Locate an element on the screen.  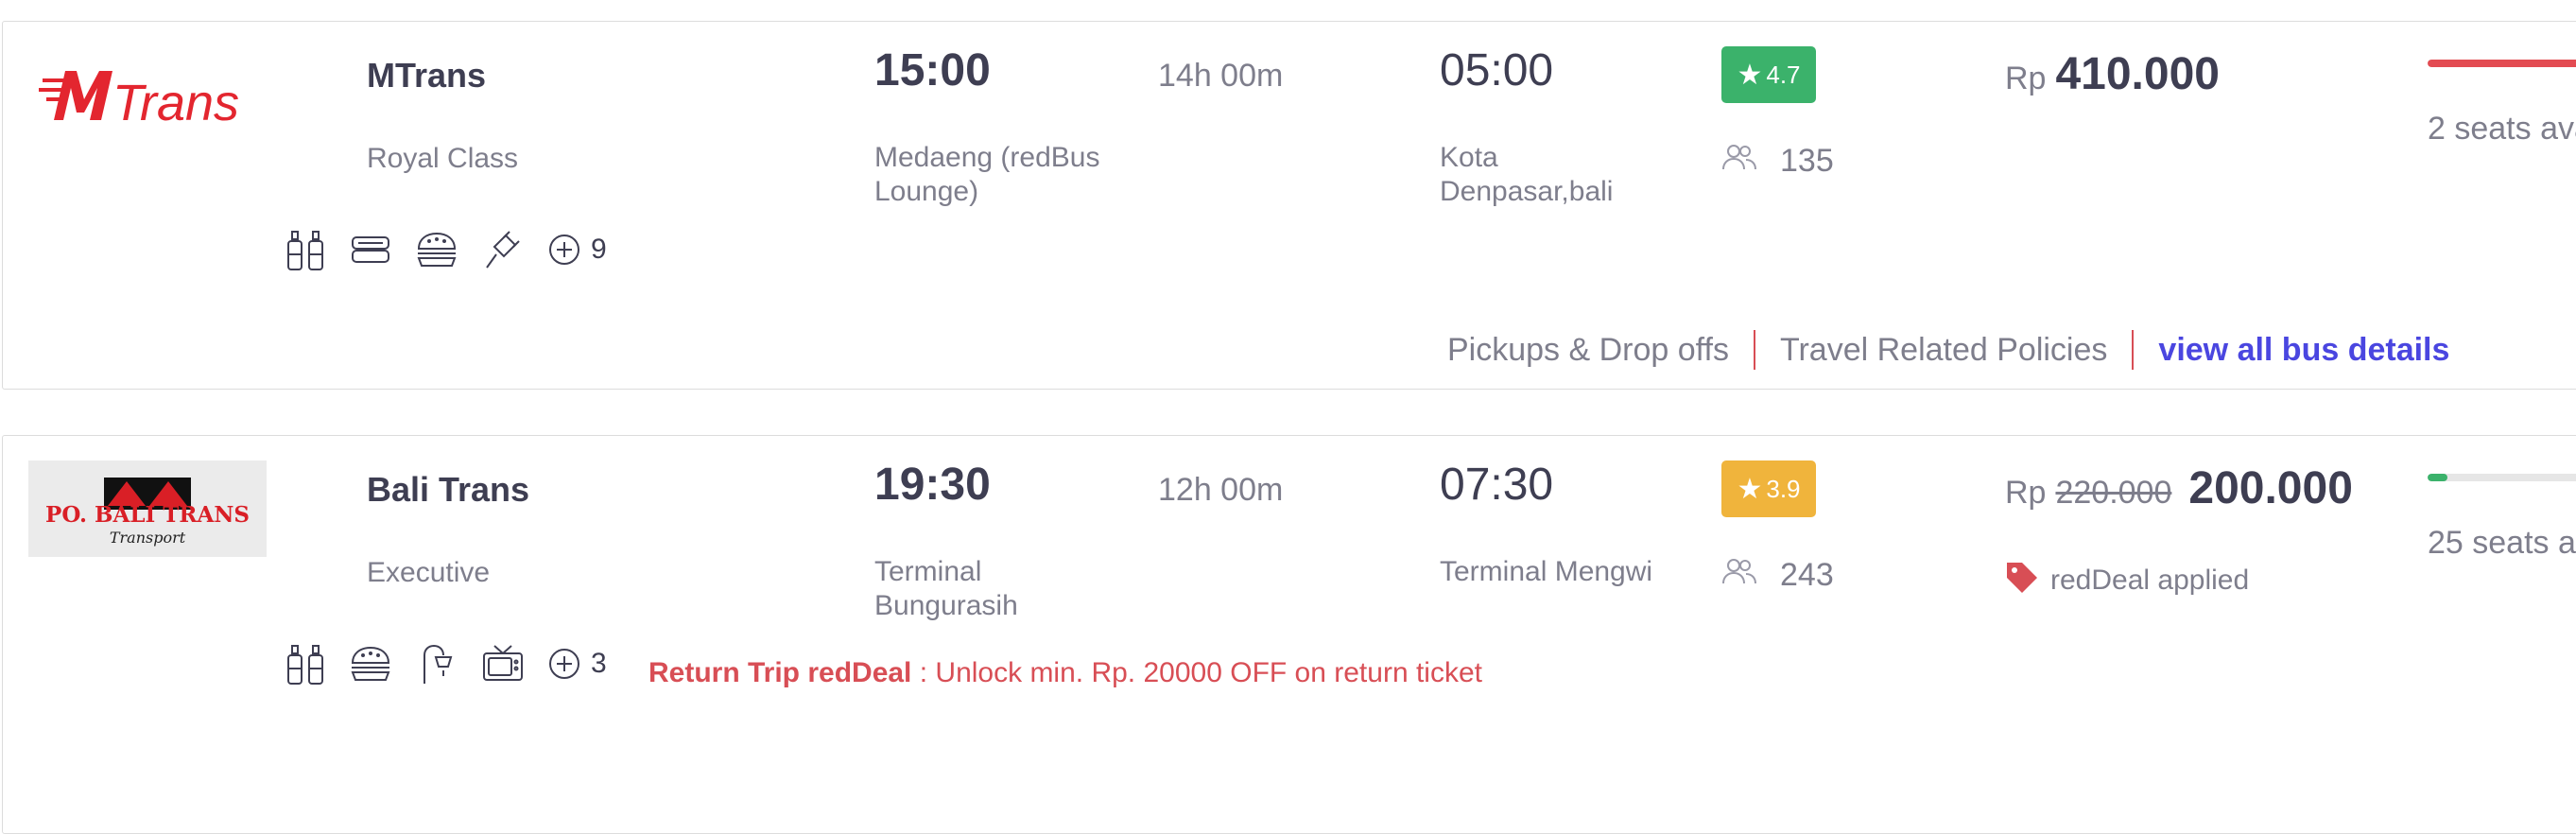
rating-value: 4.7 is located at coordinates (1783, 75).